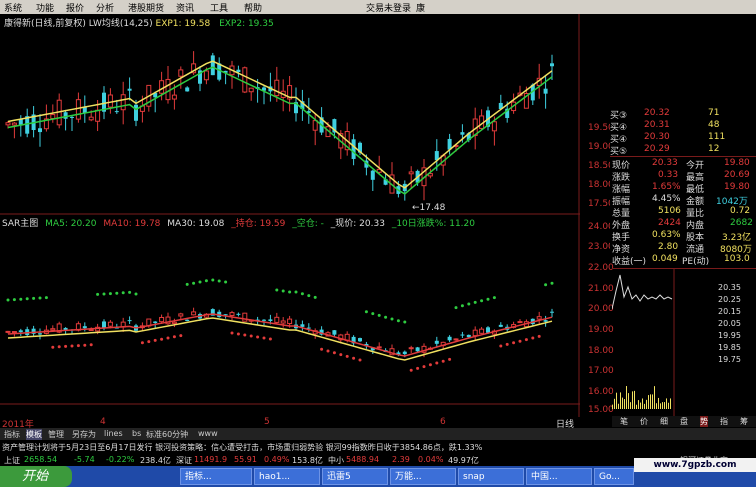  I want to click on index-pct: 0.49%, so click(277, 459).